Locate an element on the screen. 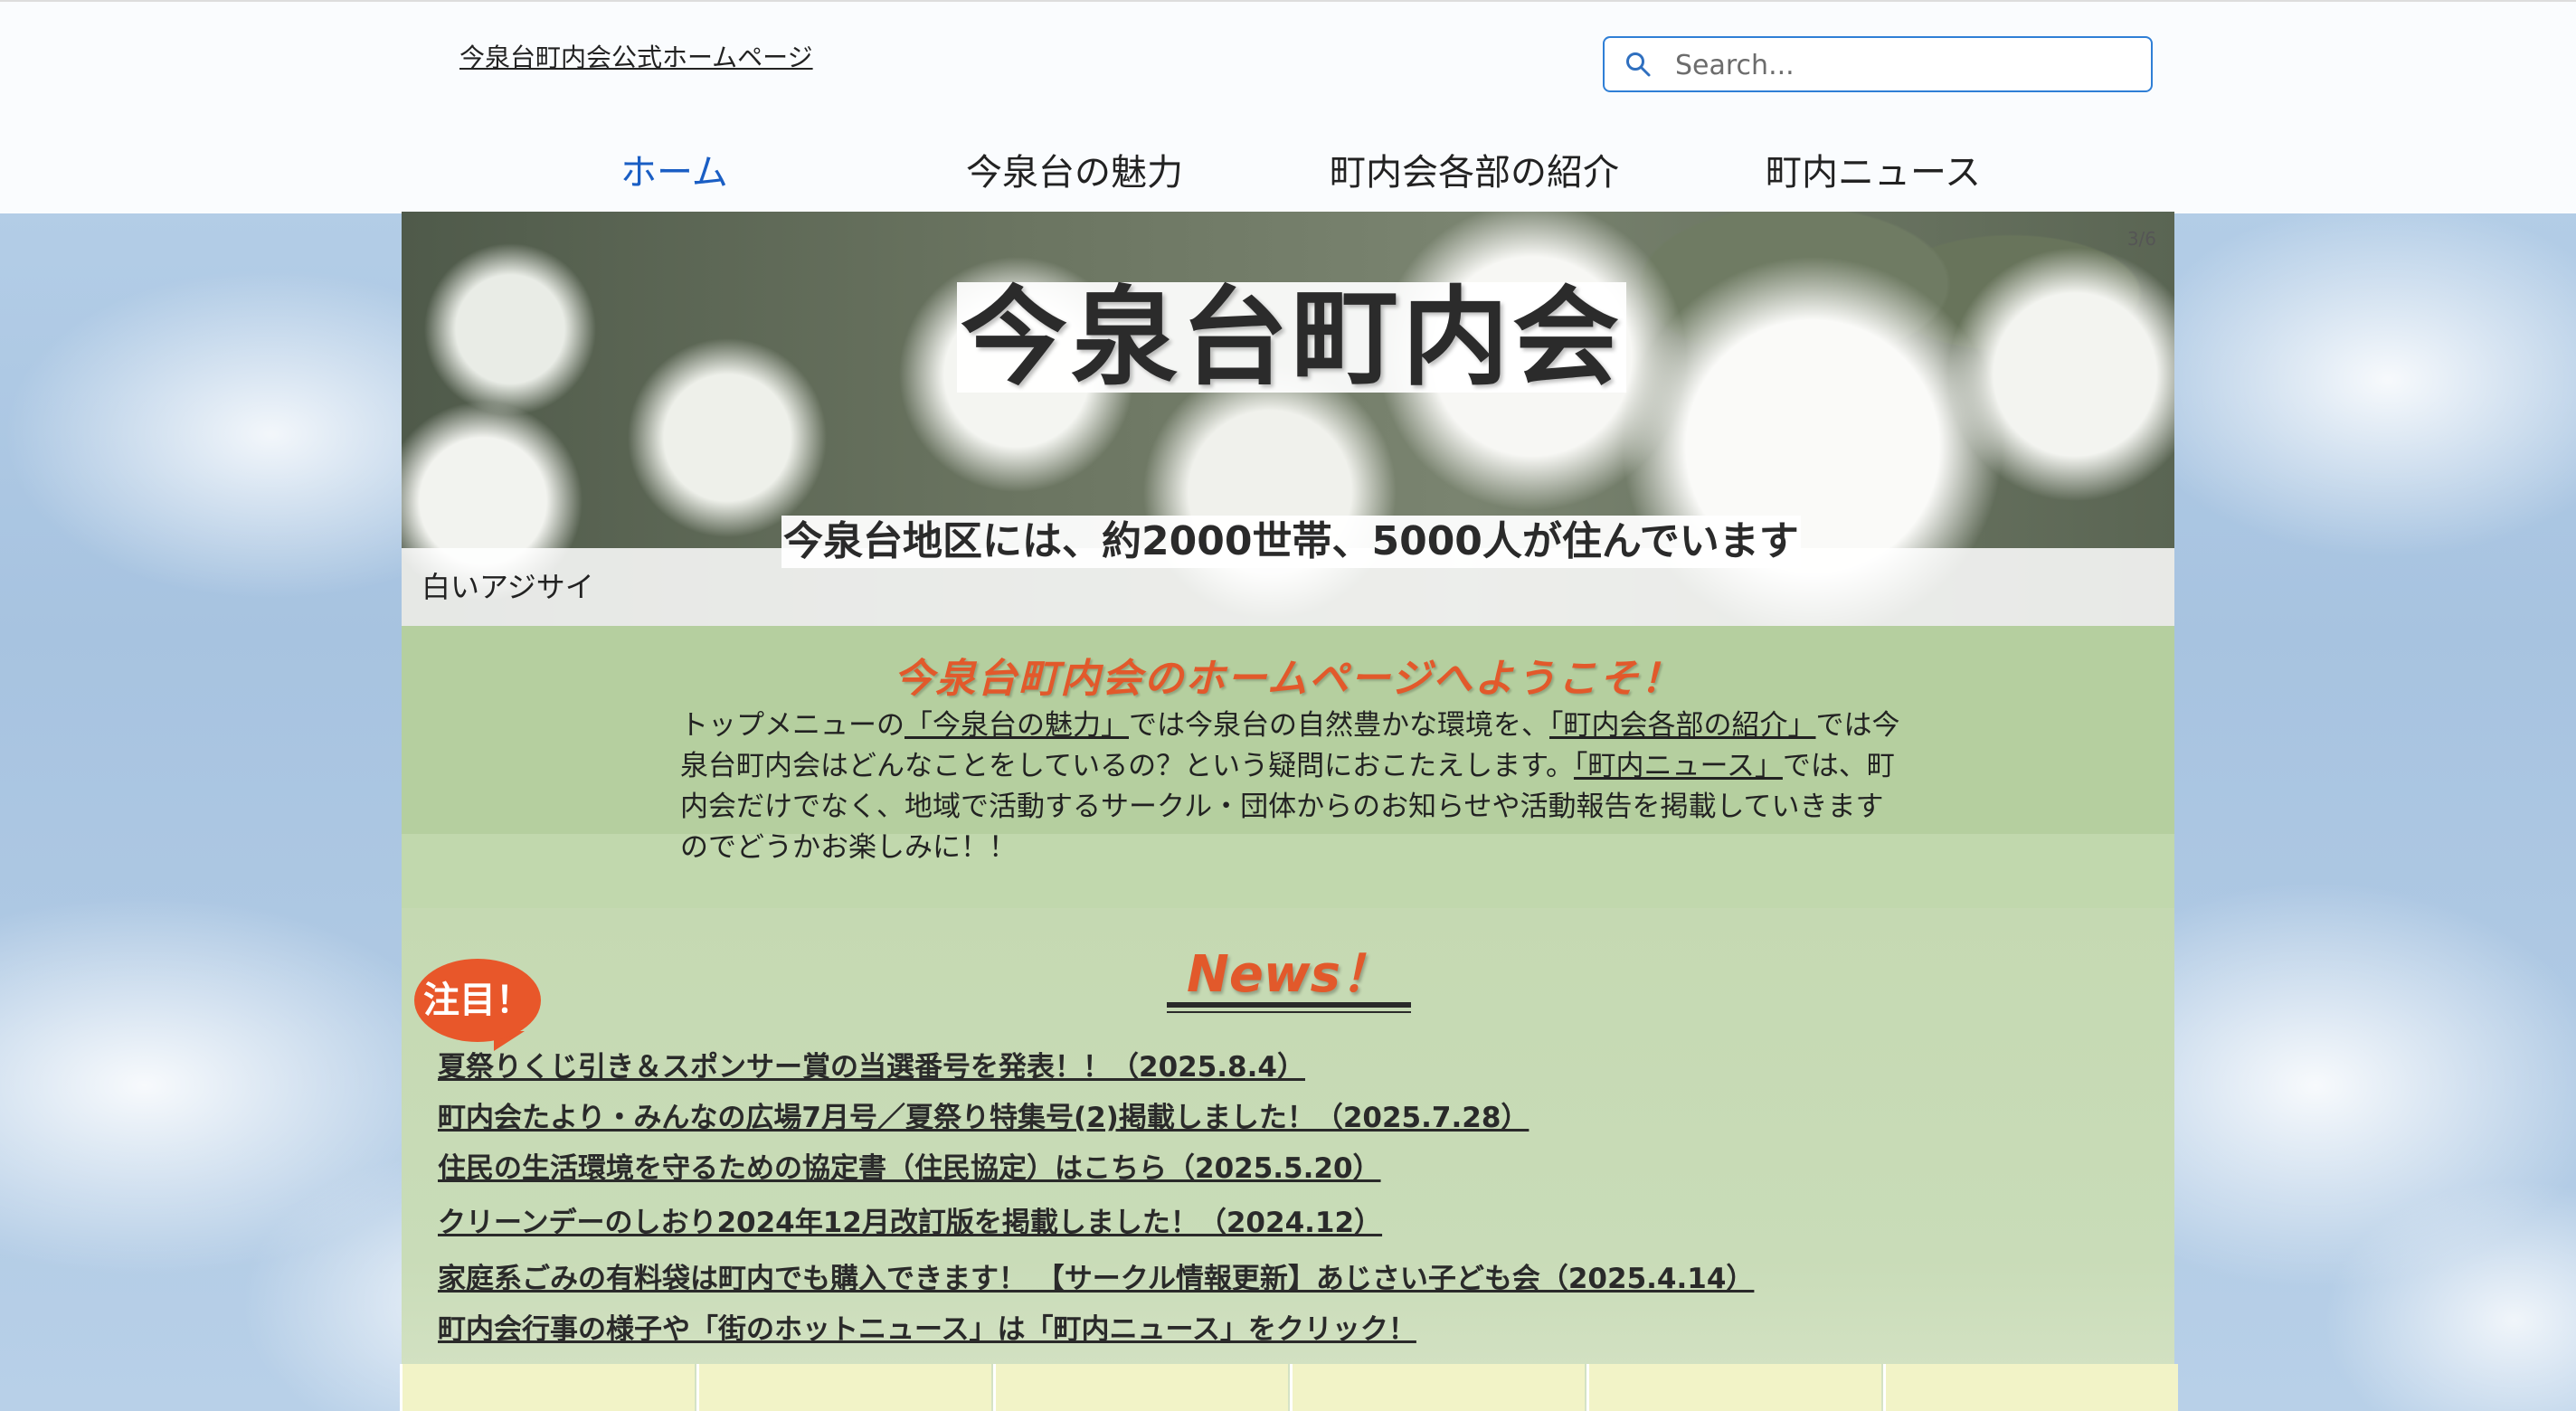  link-departments: 「町内会各部の紹介」 is located at coordinates (1682, 725).